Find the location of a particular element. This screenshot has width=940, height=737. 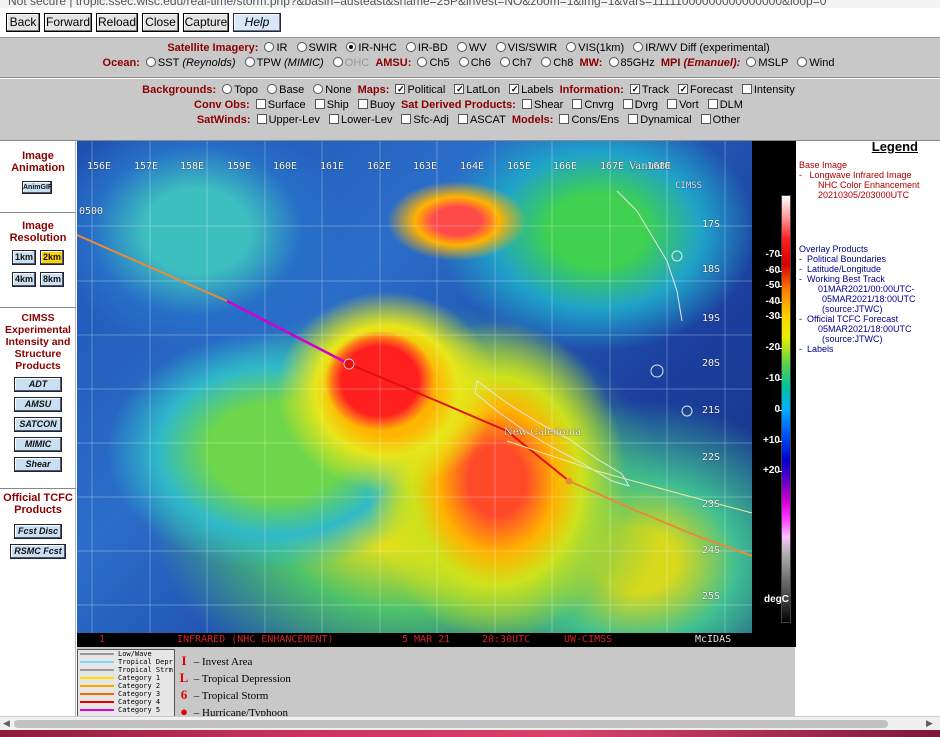

horizontal-scrollbar: ◀ ▶ is located at coordinates (470, 723).